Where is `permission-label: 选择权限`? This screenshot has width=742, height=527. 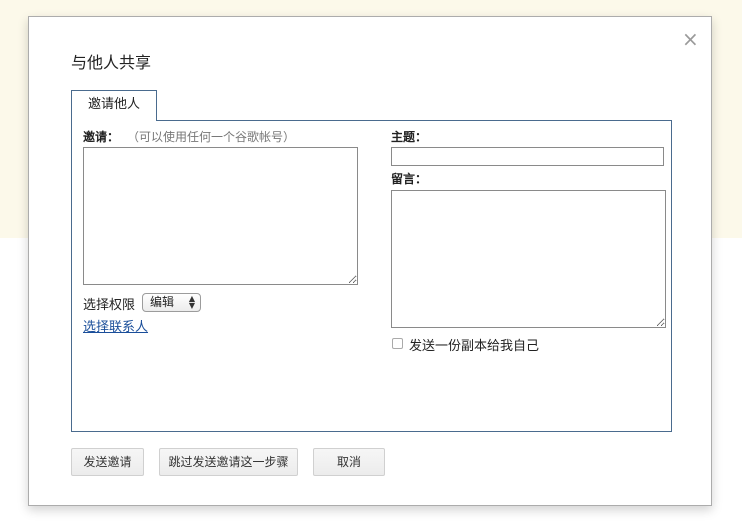
permission-label: 选择权限 is located at coordinates (109, 305).